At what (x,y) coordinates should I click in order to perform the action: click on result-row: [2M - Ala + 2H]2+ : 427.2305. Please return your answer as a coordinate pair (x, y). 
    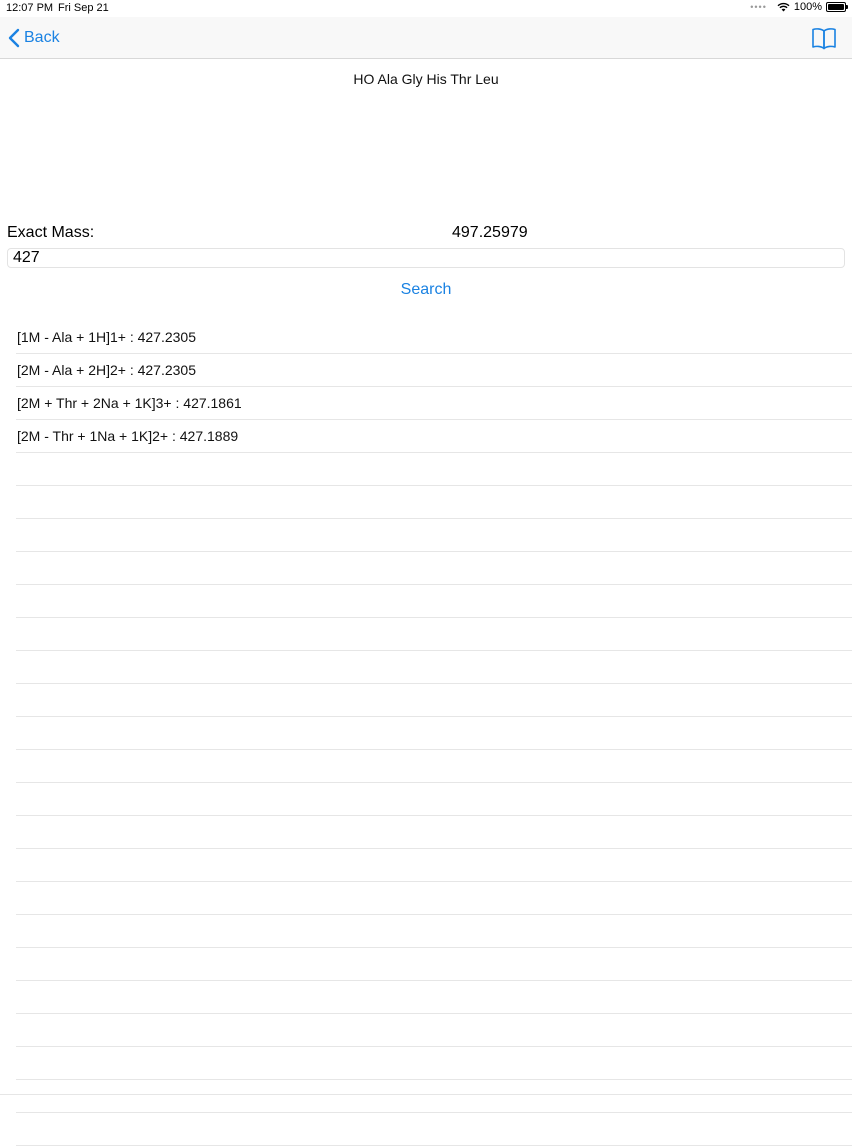
    Looking at the image, I should click on (434, 370).